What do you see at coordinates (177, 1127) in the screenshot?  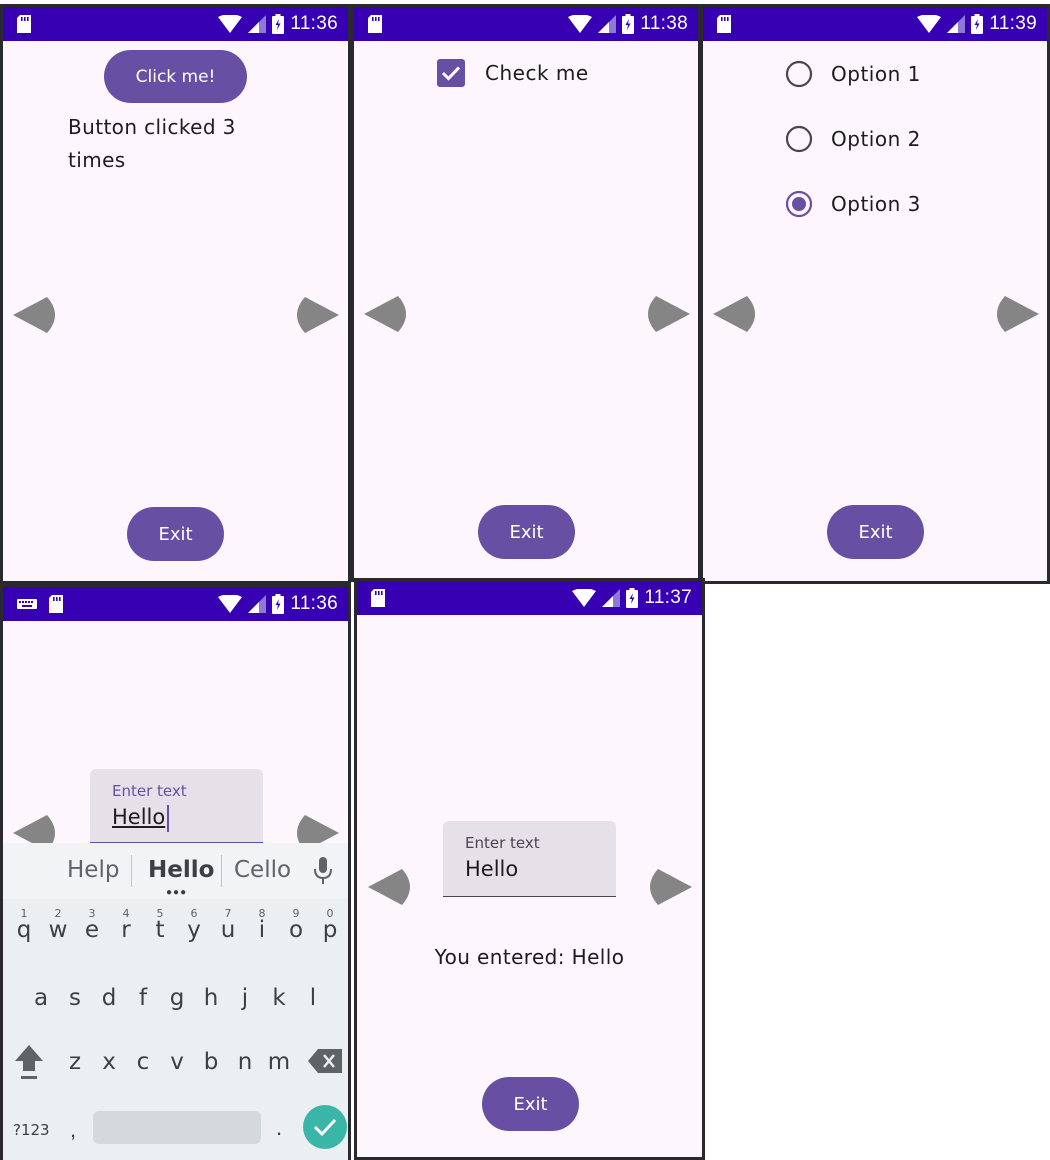 I see `space-bar` at bounding box center [177, 1127].